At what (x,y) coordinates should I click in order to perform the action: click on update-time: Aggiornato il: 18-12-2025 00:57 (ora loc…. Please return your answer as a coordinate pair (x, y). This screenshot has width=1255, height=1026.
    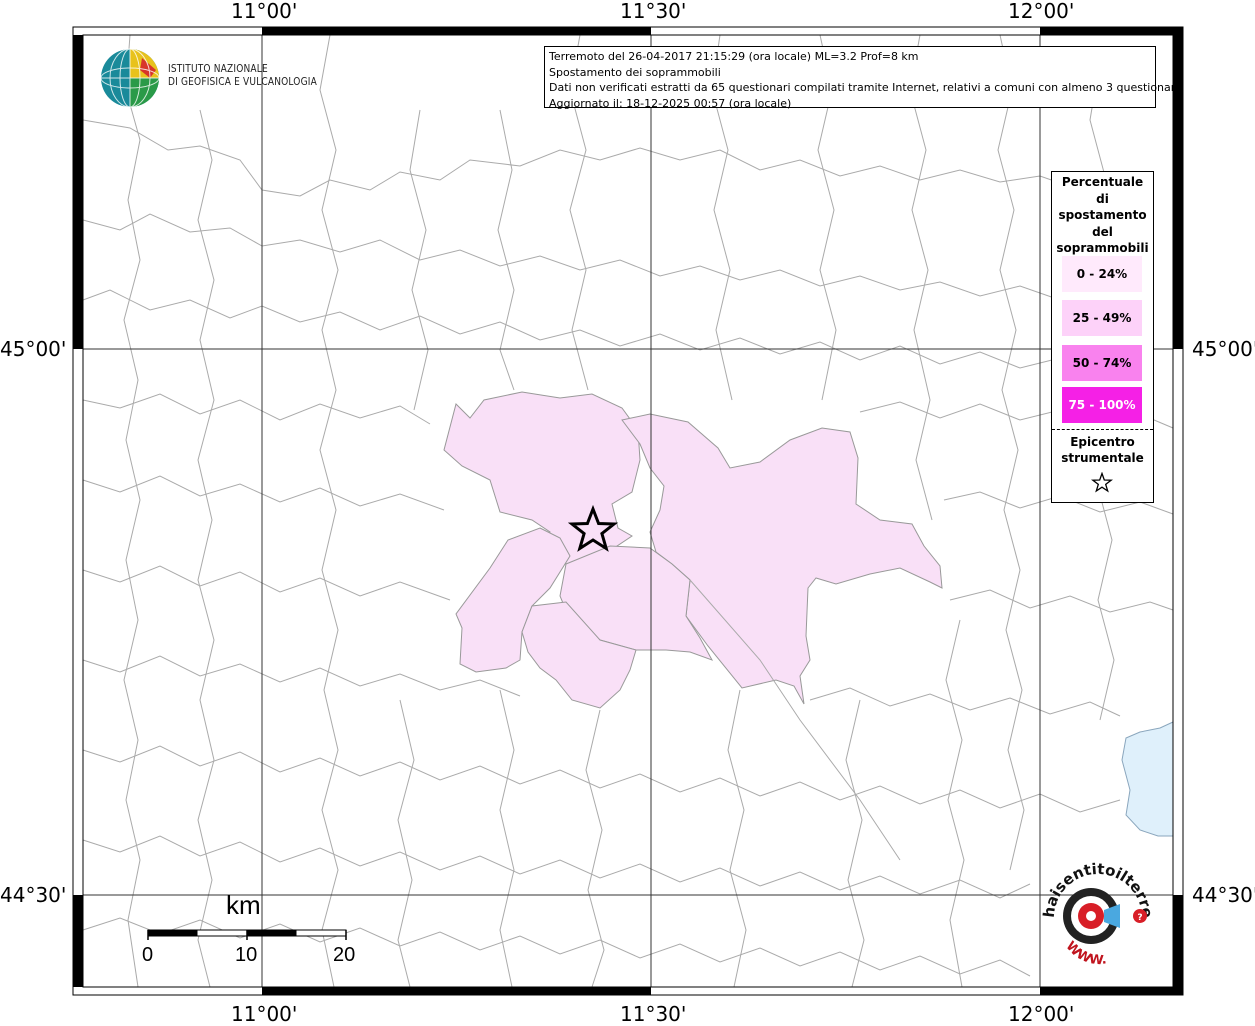
    Looking at the image, I should click on (670, 103).